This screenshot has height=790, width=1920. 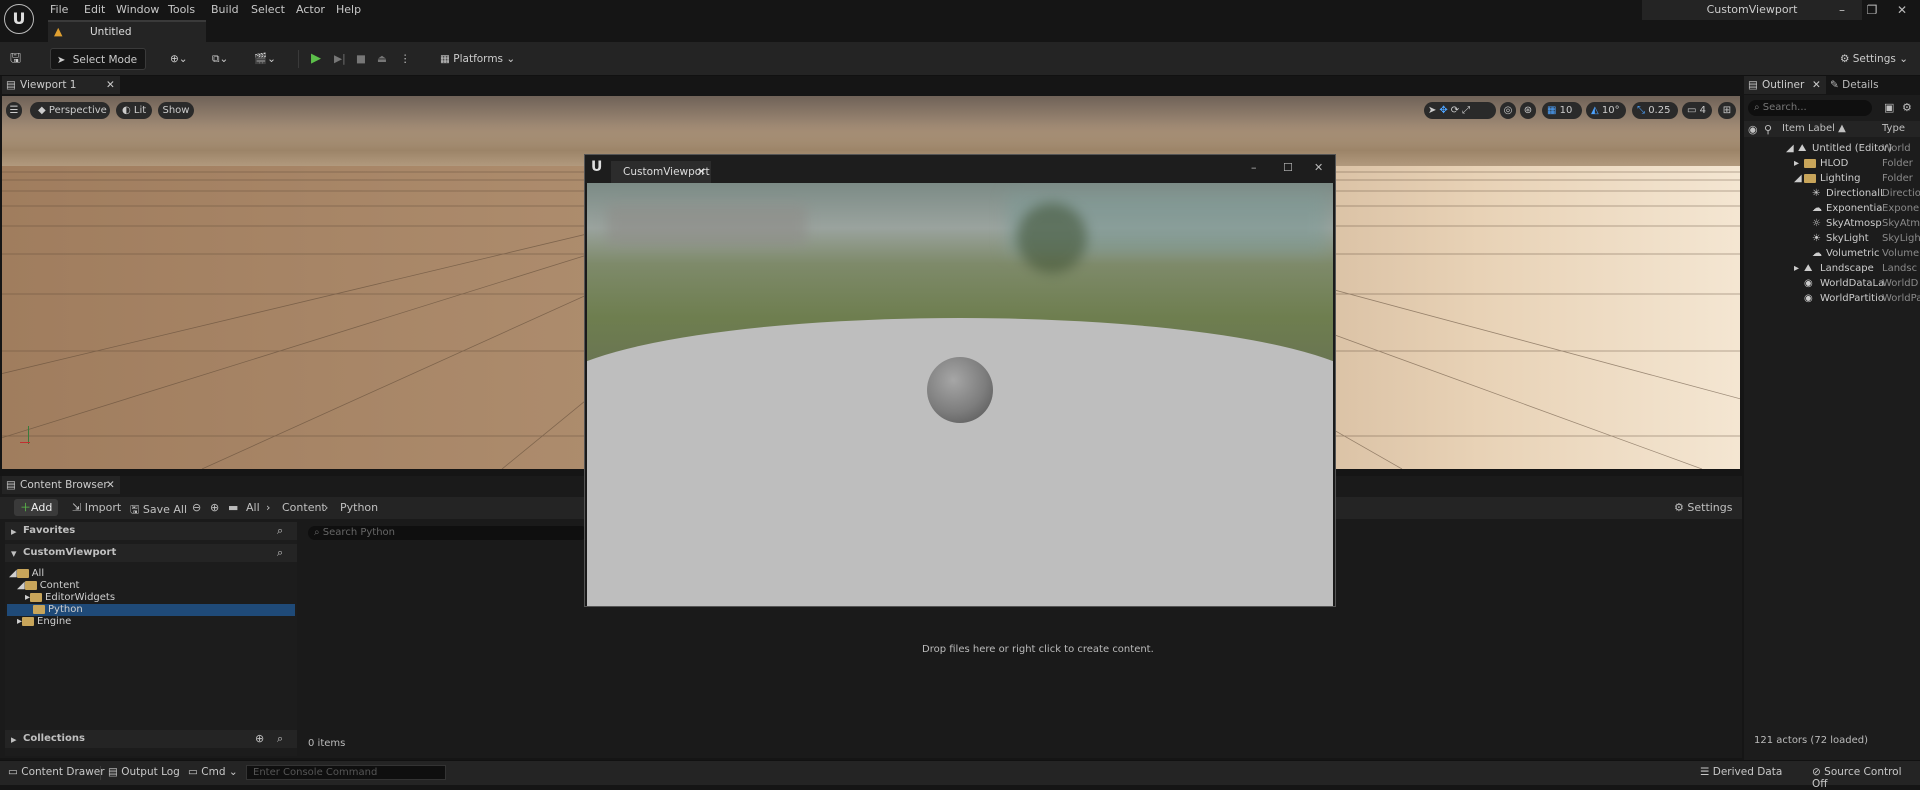 I want to click on outliner-row: ◉ WorldPartitio WorldPa, so click(x=1832, y=298).